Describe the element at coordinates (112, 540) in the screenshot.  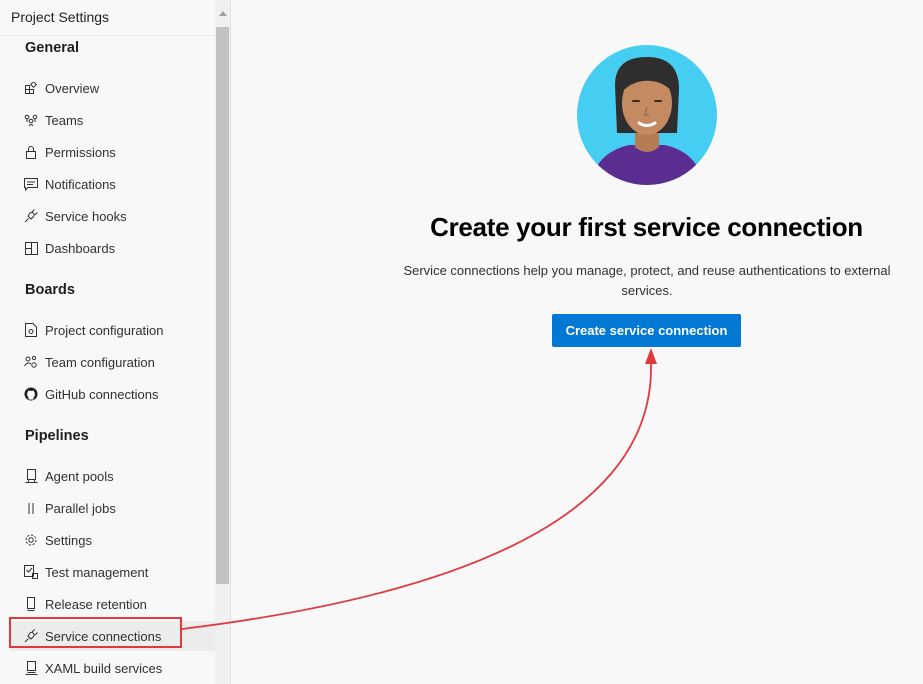
I see `sidebar-item-settings: Settings` at that location.